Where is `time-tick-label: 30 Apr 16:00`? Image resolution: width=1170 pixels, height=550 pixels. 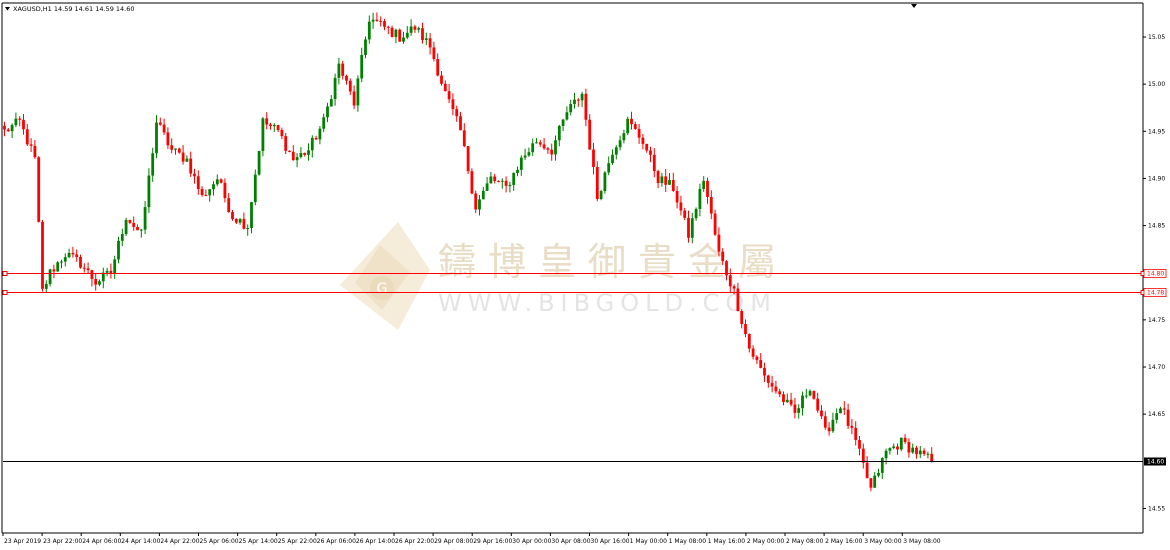
time-tick-label: 30 Apr 16:00 is located at coordinates (610, 541).